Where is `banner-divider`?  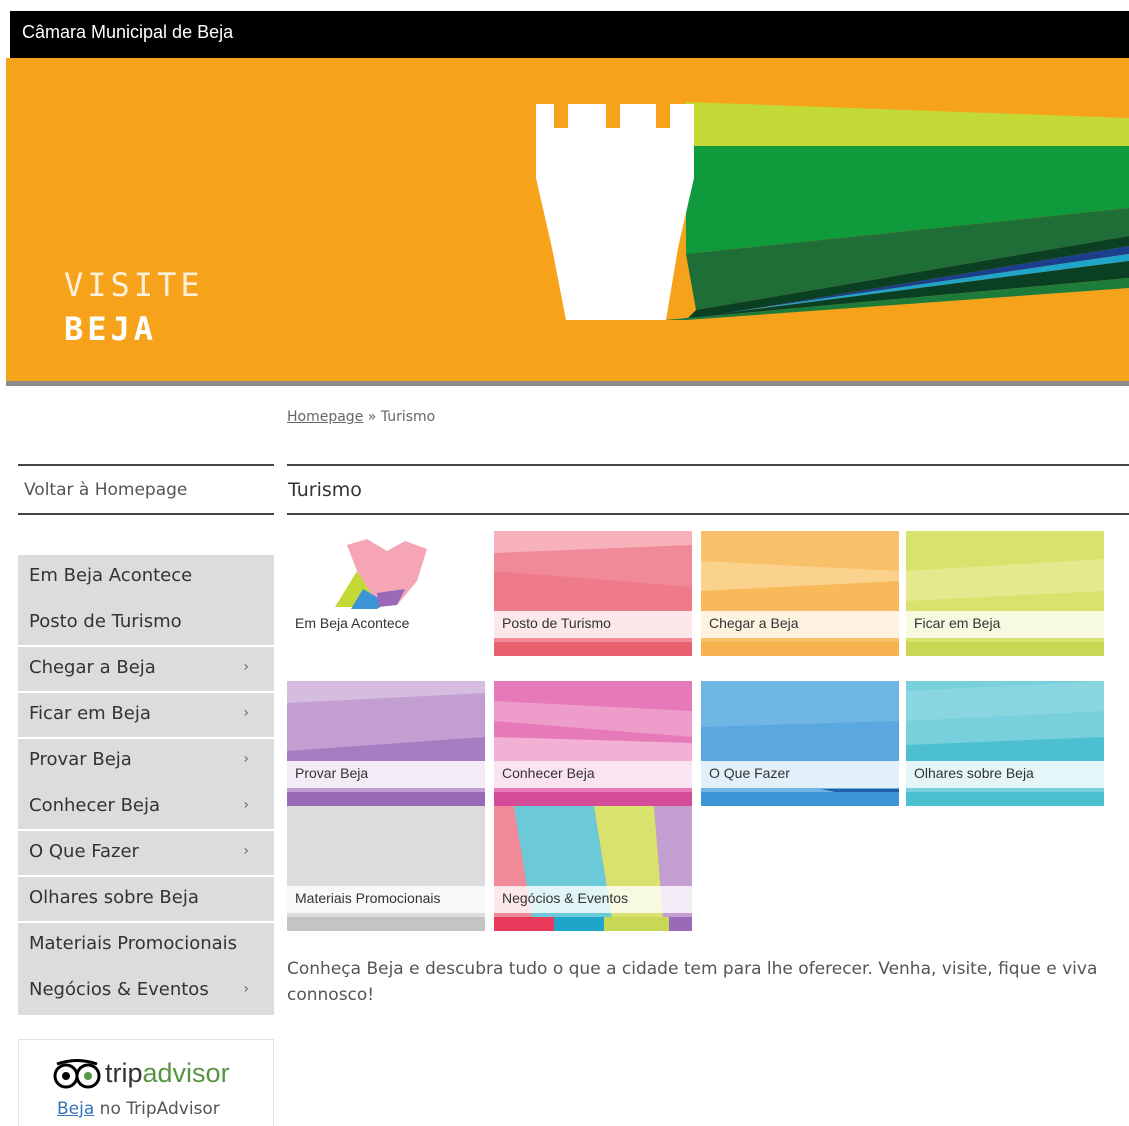 banner-divider is located at coordinates (567, 383).